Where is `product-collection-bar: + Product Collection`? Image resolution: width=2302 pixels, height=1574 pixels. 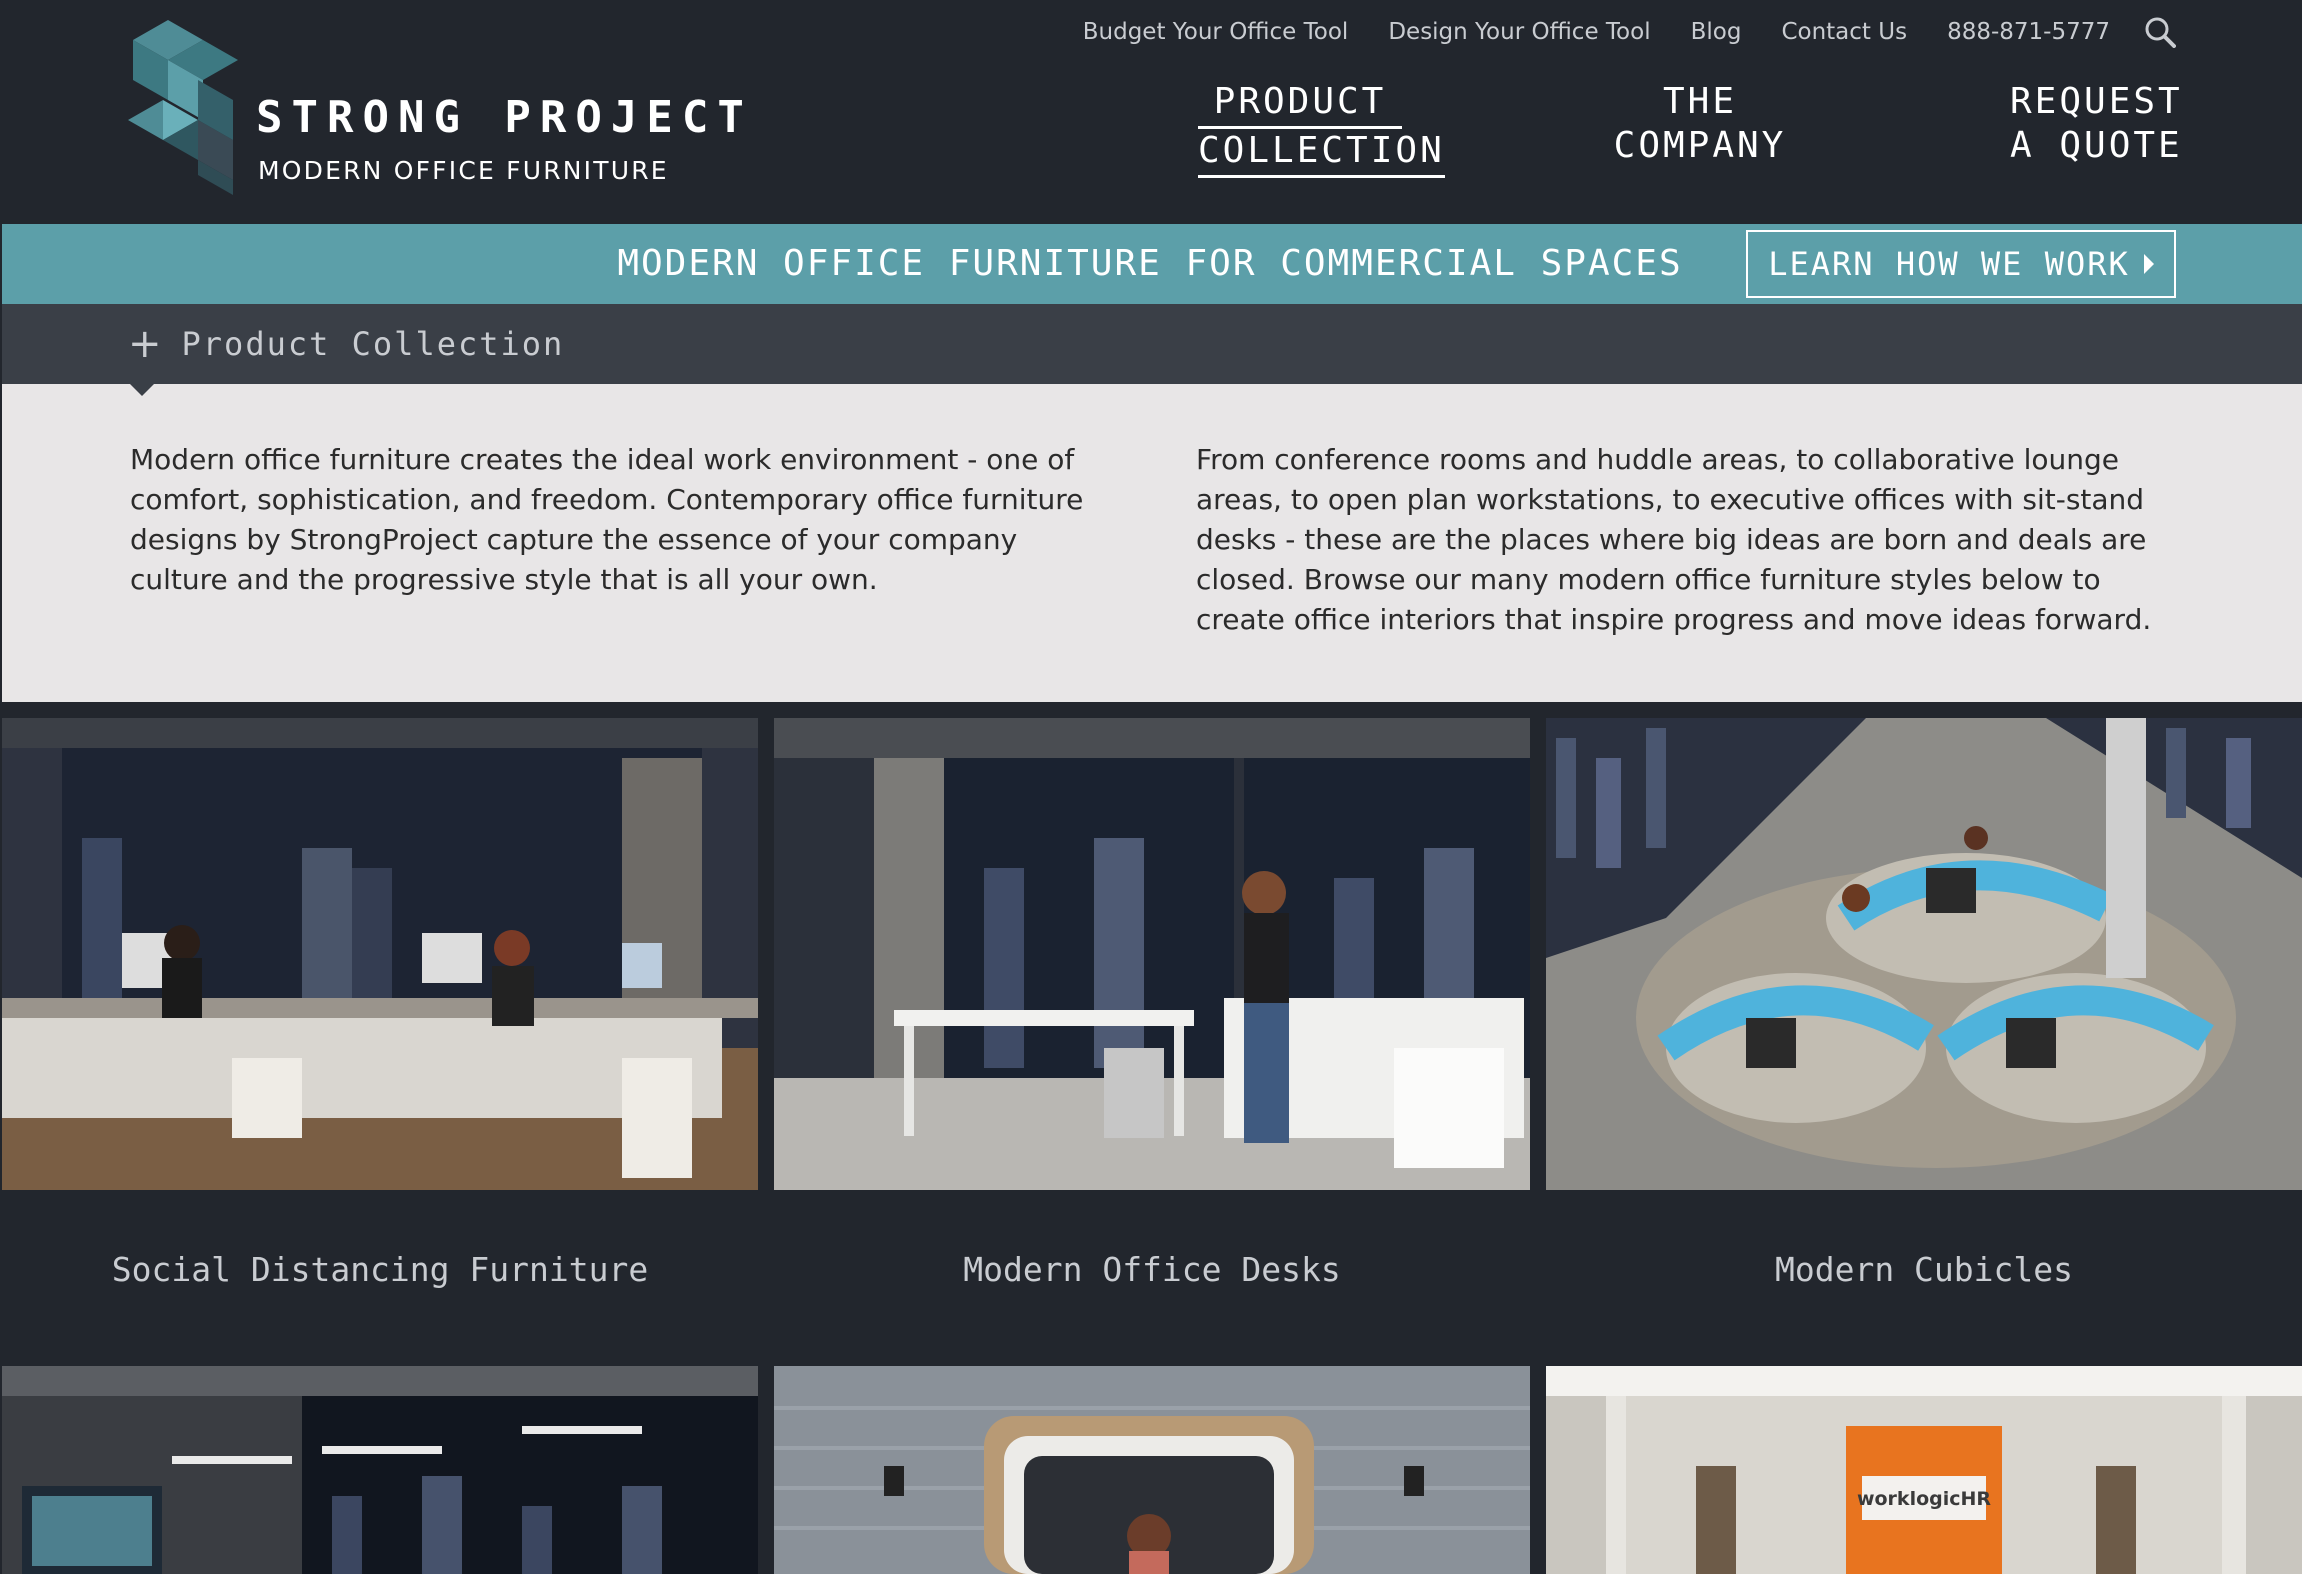
product-collection-bar: + Product Collection is located at coordinates (1152, 344).